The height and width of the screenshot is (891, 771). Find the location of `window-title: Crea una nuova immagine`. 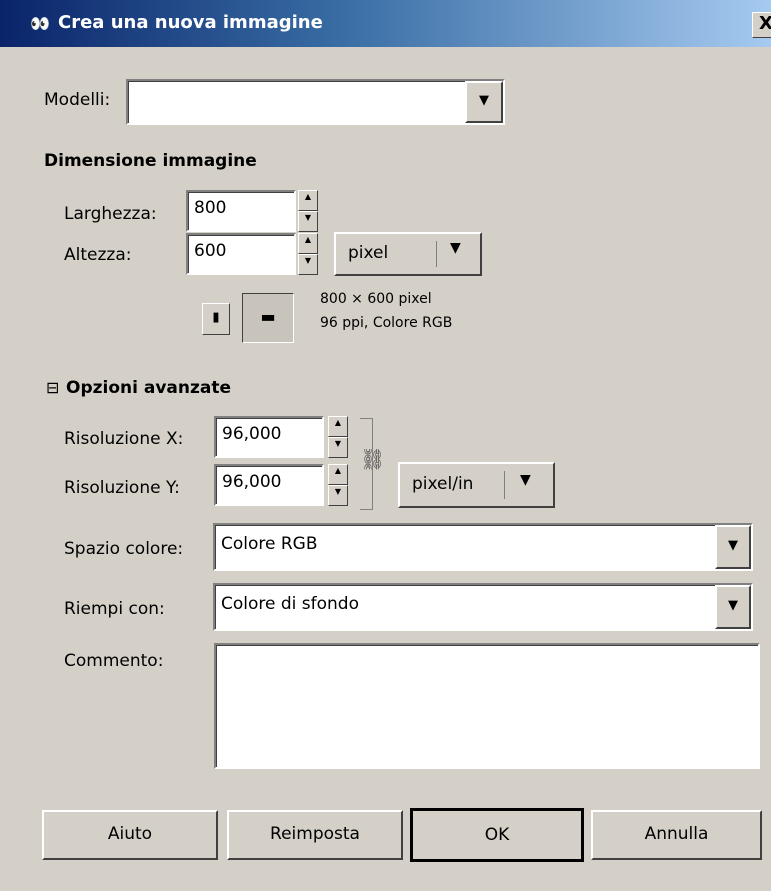

window-title: Crea una nuova immagine is located at coordinates (190, 22).